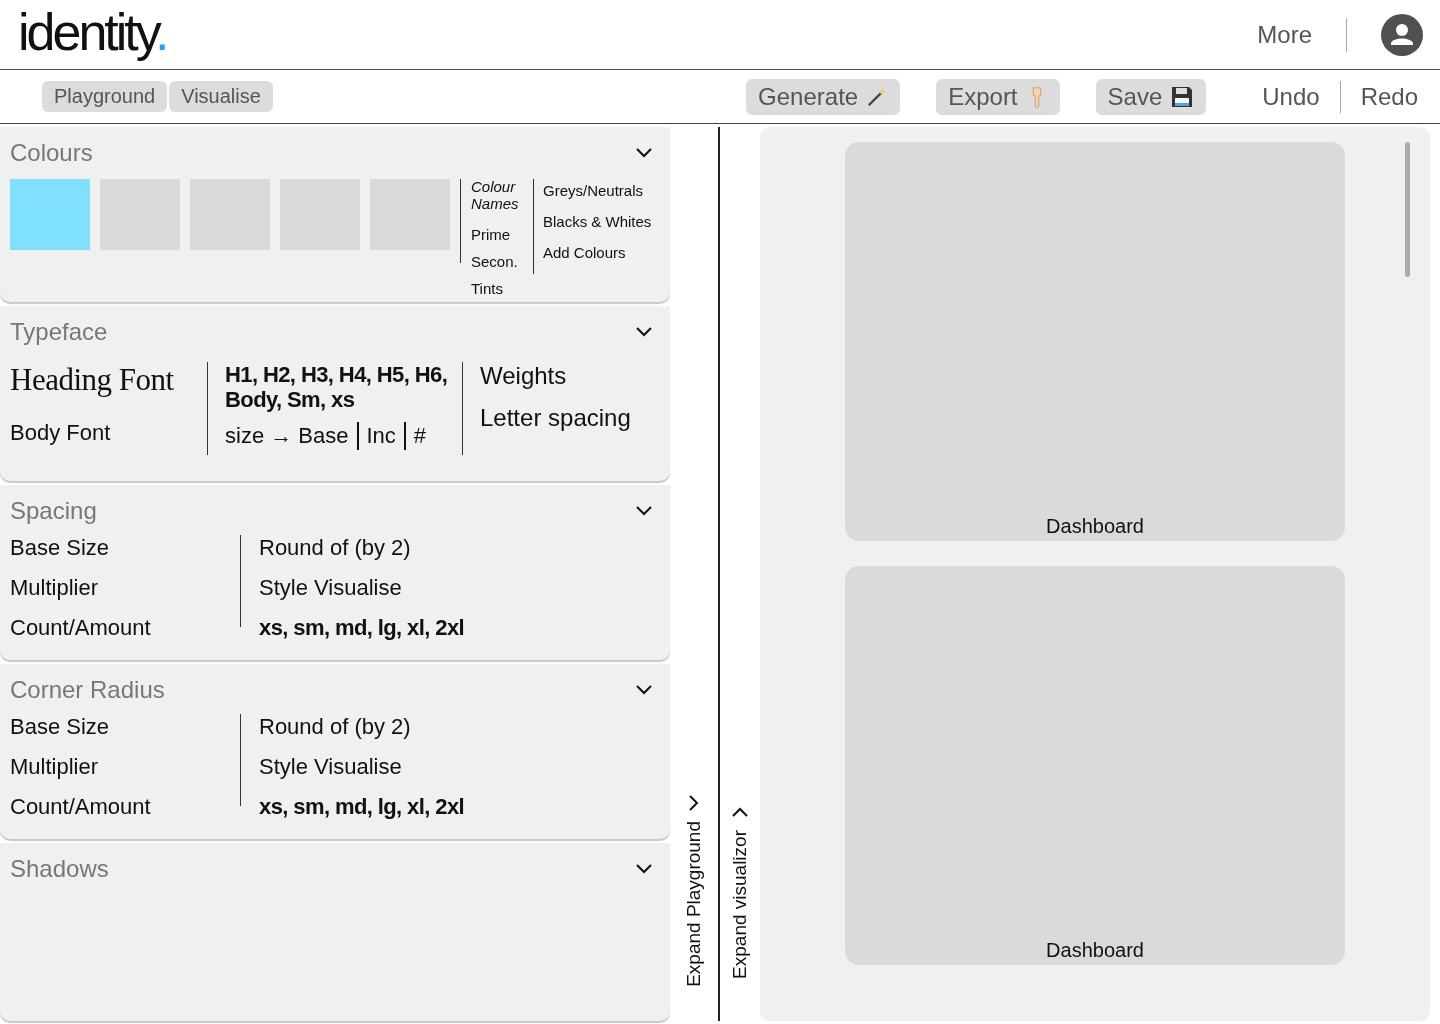  What do you see at coordinates (555, 376) in the screenshot?
I see `type-option: Weights` at bounding box center [555, 376].